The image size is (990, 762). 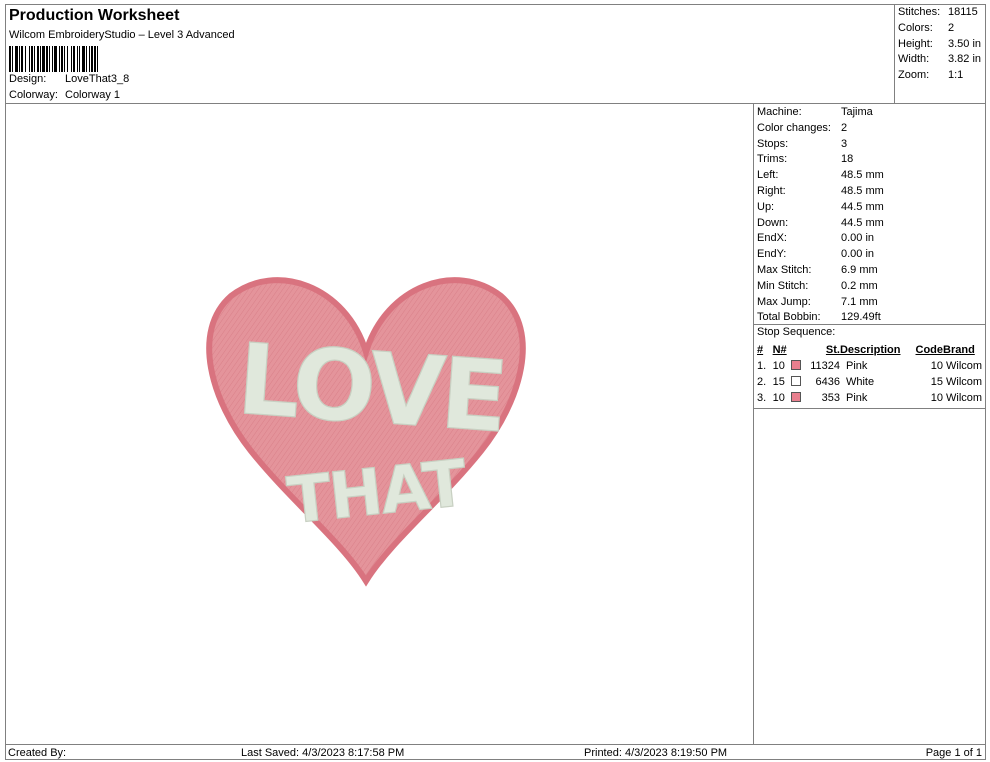 I want to click on info-label: Total Bobbin:, so click(x=789, y=317).